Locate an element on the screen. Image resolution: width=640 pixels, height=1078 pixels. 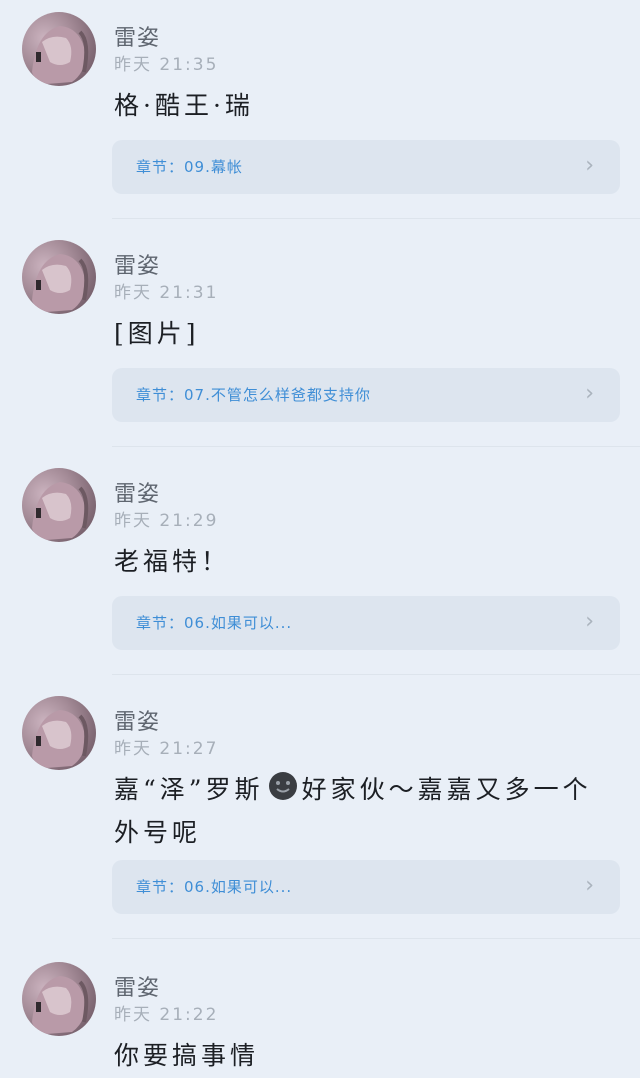
comment-text-part: 嘉“泽”罗斯 is located at coordinates (189, 789).